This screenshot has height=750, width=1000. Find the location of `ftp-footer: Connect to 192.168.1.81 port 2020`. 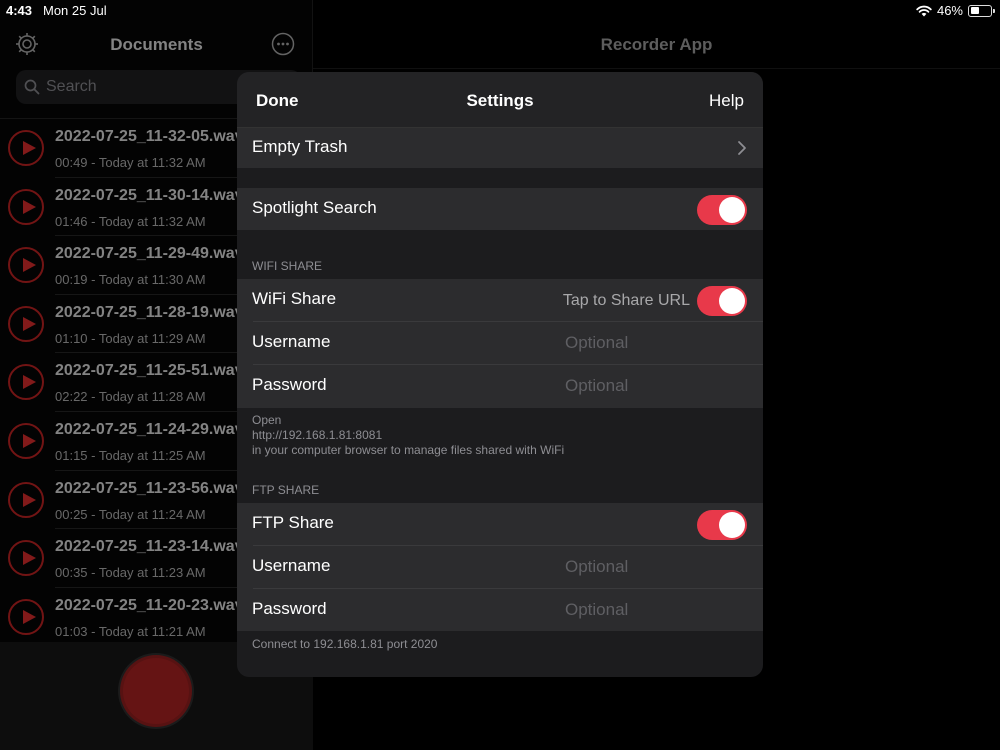

ftp-footer: Connect to 192.168.1.81 port 2020 is located at coordinates (345, 644).